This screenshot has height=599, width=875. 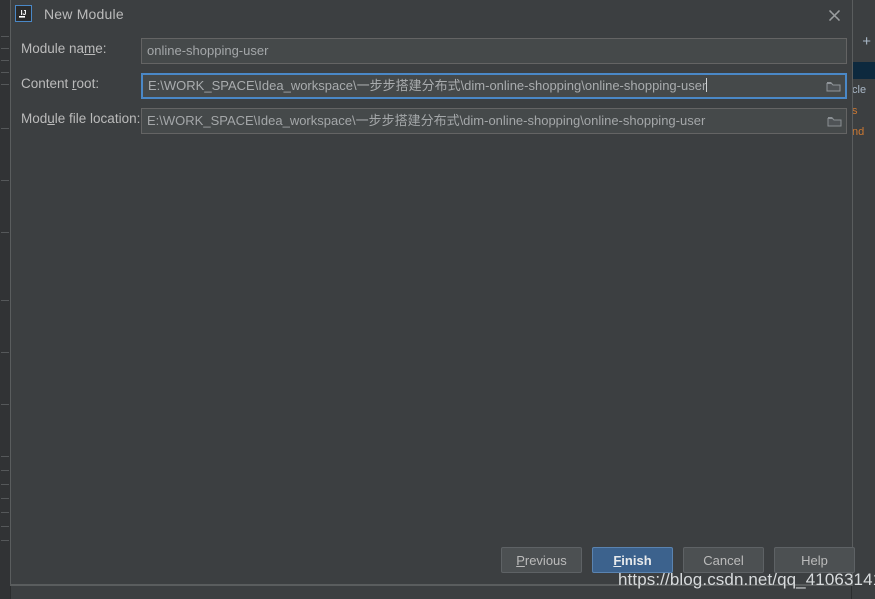 What do you see at coordinates (541, 560) in the screenshot?
I see `previous-button: Previous` at bounding box center [541, 560].